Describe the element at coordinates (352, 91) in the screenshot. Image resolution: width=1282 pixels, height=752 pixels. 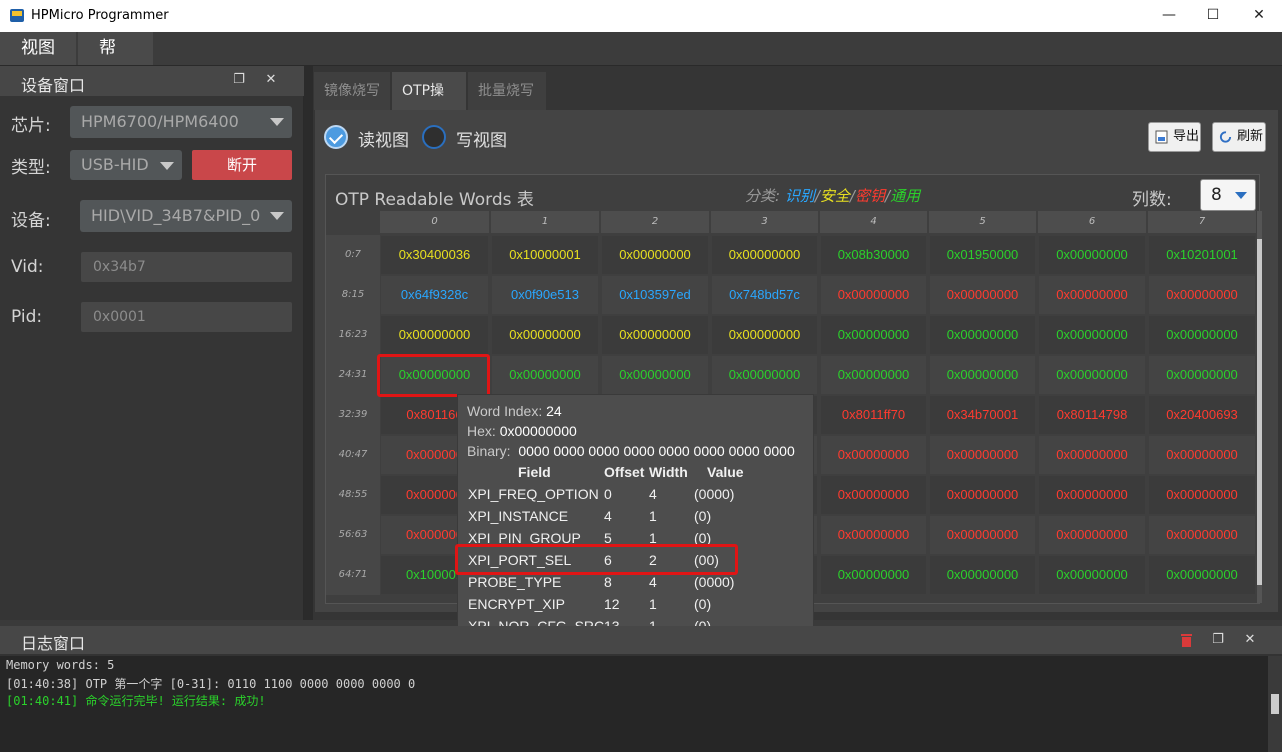
I see `tab-image-flash: 镜像烧写` at that location.